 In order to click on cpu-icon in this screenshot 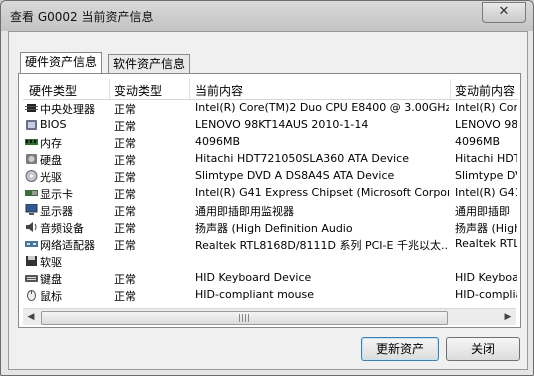, I will do `click(31, 108)`.